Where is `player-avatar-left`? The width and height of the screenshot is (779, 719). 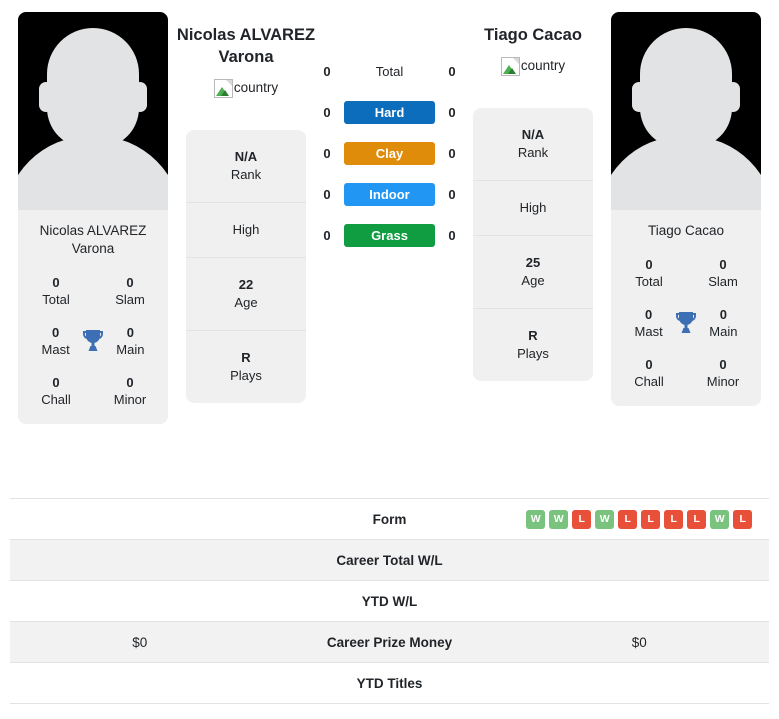 player-avatar-left is located at coordinates (93, 111).